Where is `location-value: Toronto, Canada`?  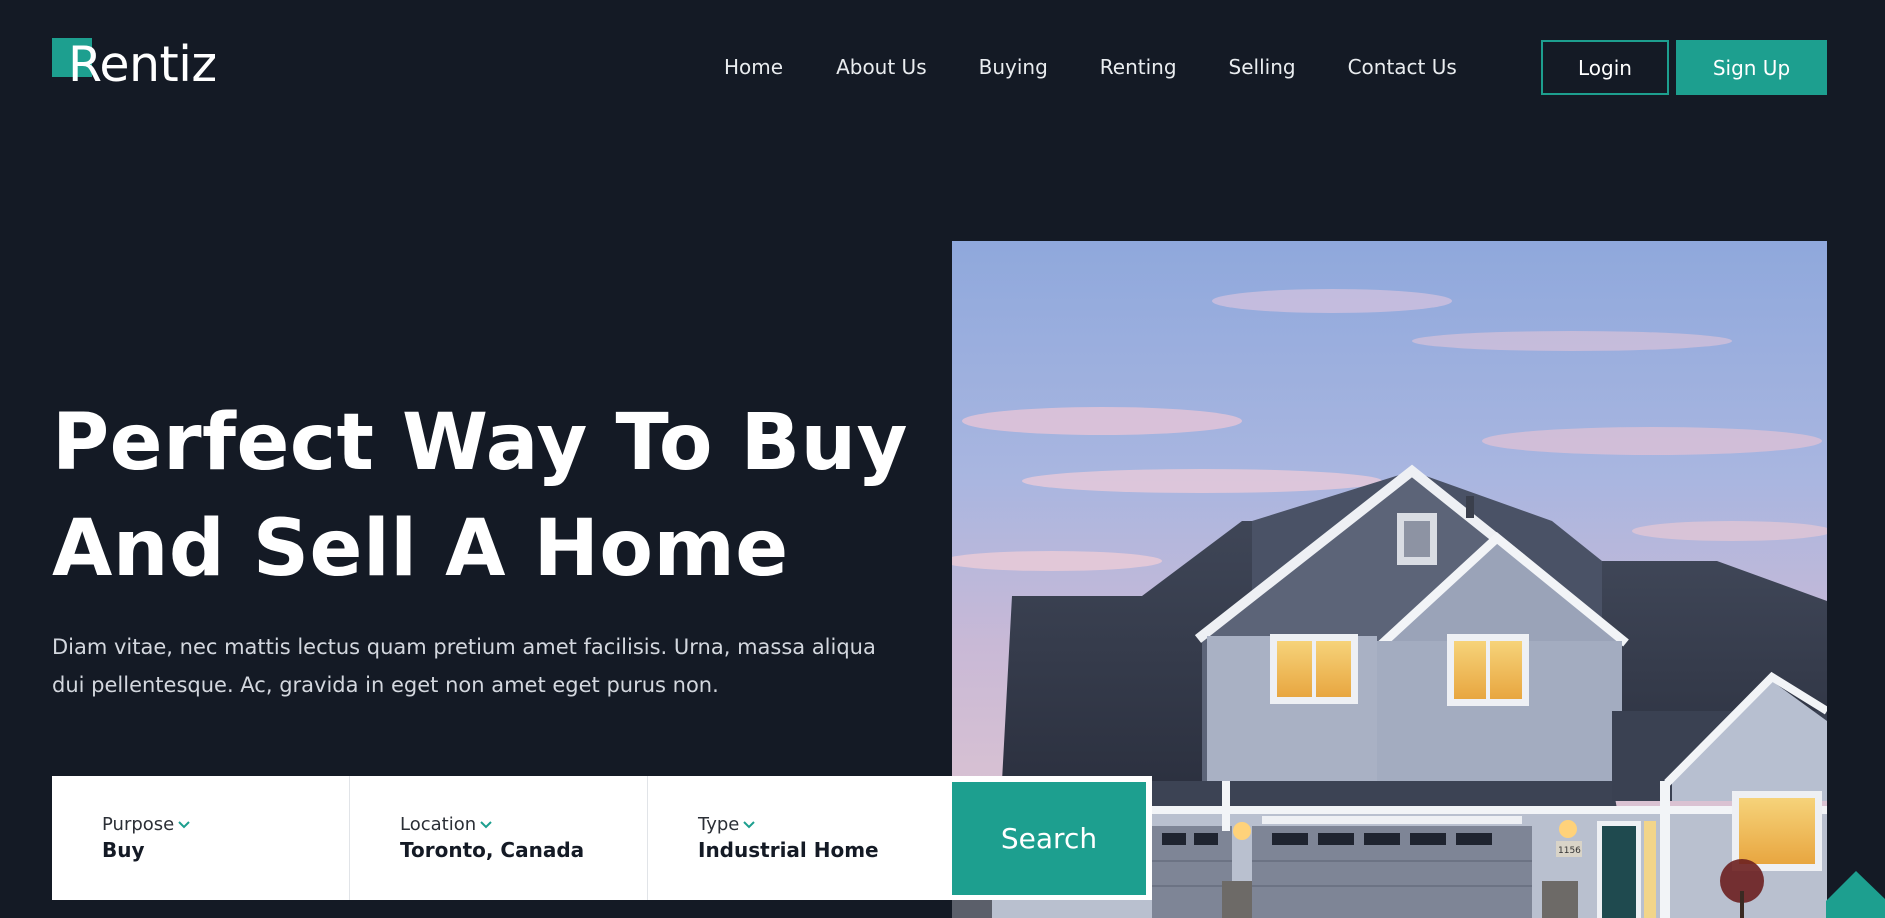 location-value: Toronto, Canada is located at coordinates (492, 850).